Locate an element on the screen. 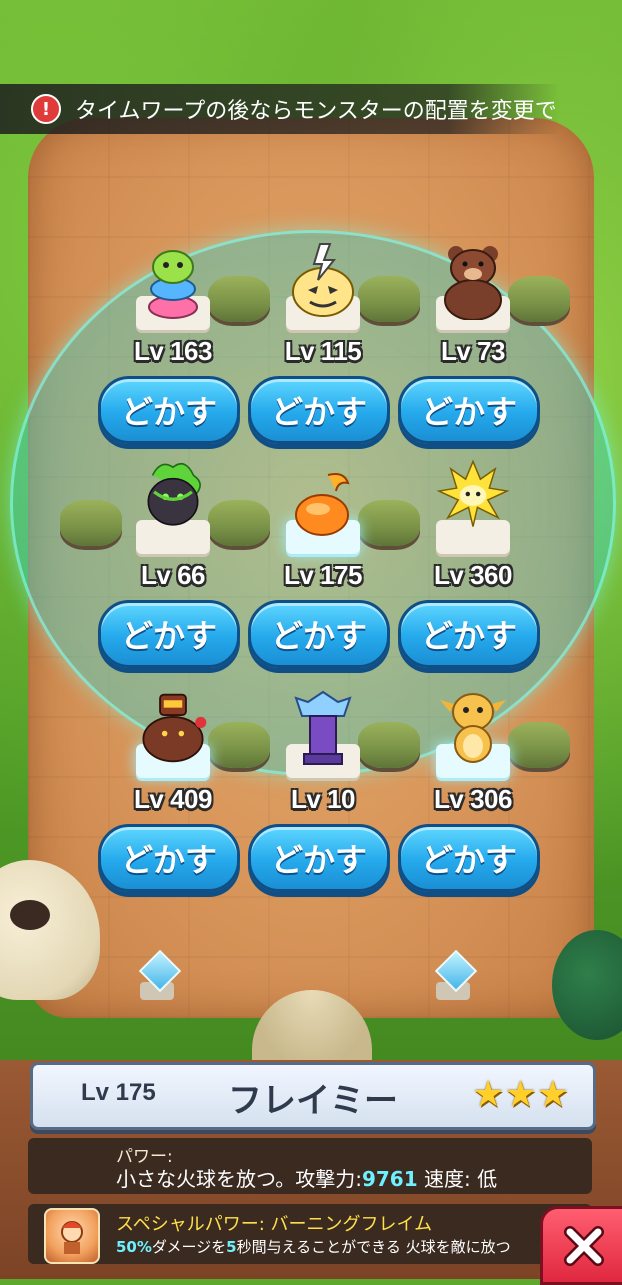 This screenshot has width=622, height=1285. monster-name-ribbon: Lv 175 フレイミー ★ ★ ★ is located at coordinates (313, 1096).